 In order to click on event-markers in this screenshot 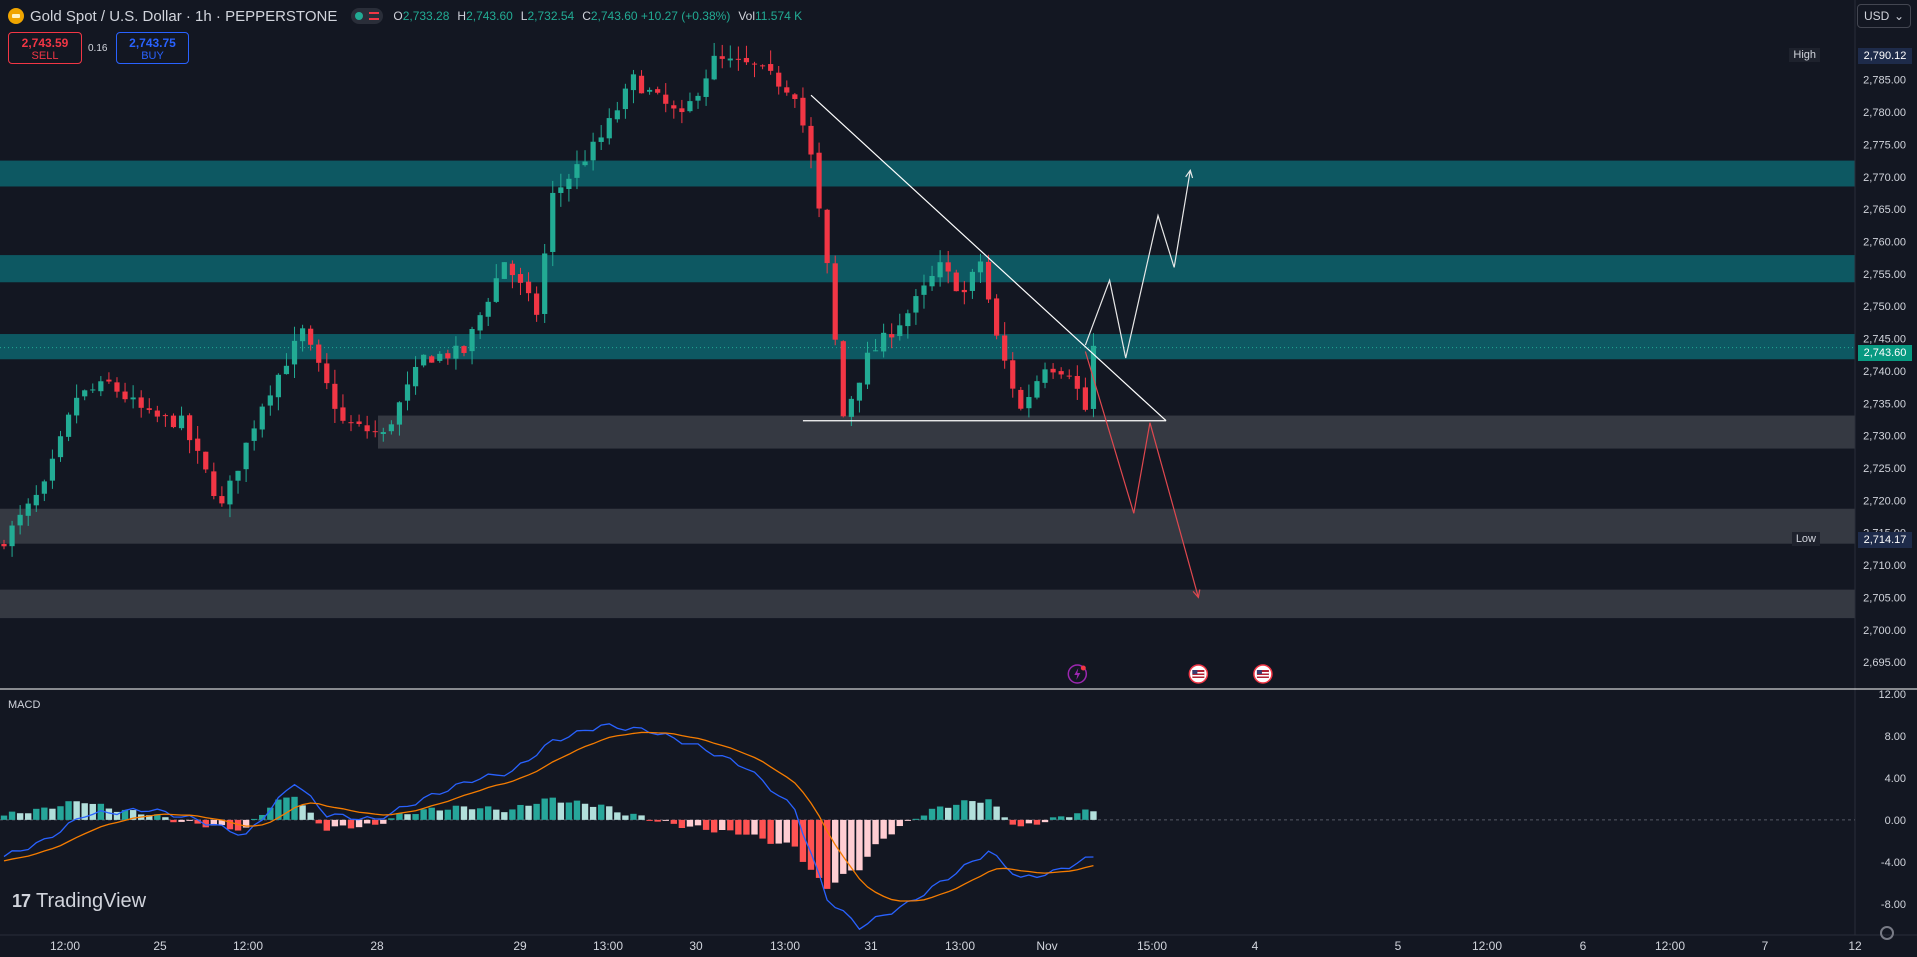, I will do `click(1170, 674)`.